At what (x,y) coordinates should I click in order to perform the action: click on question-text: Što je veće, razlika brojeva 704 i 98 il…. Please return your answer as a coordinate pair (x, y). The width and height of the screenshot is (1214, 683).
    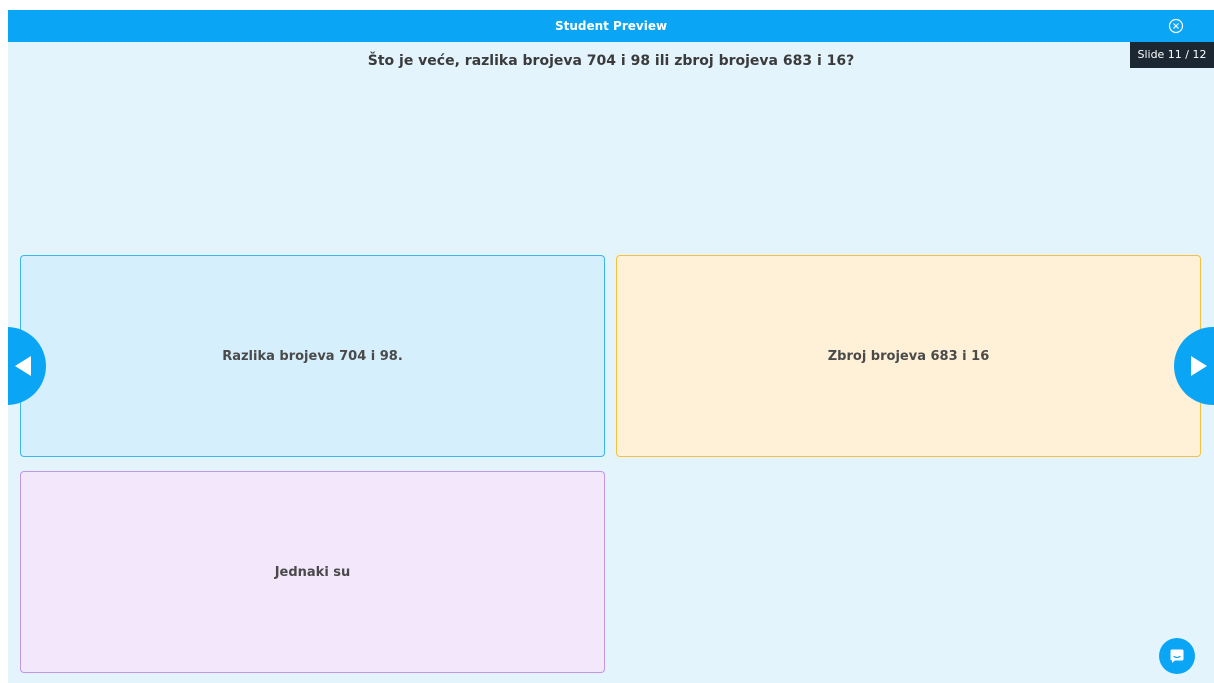
    Looking at the image, I should click on (611, 61).